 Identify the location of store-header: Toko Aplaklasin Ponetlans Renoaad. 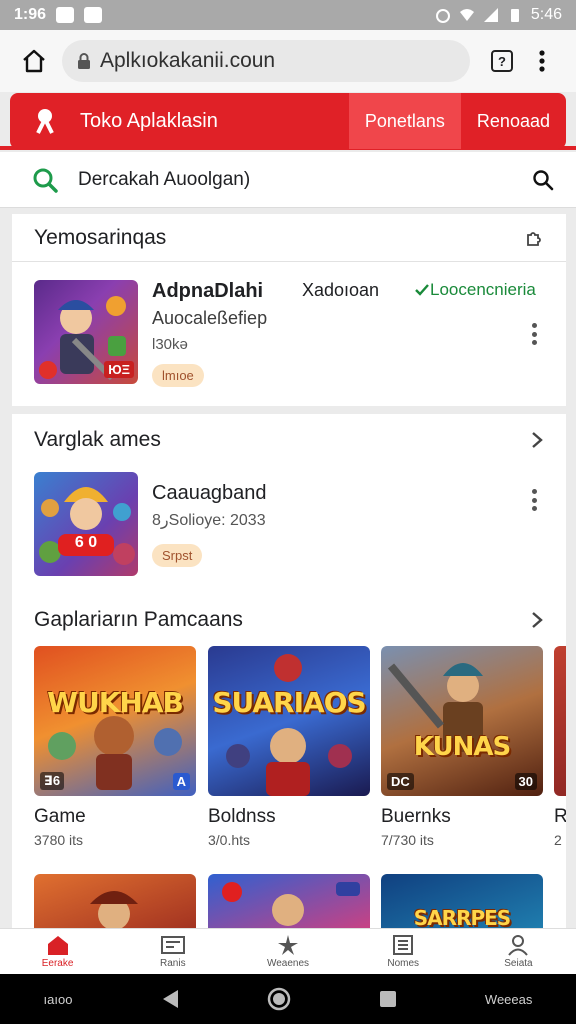
(288, 121).